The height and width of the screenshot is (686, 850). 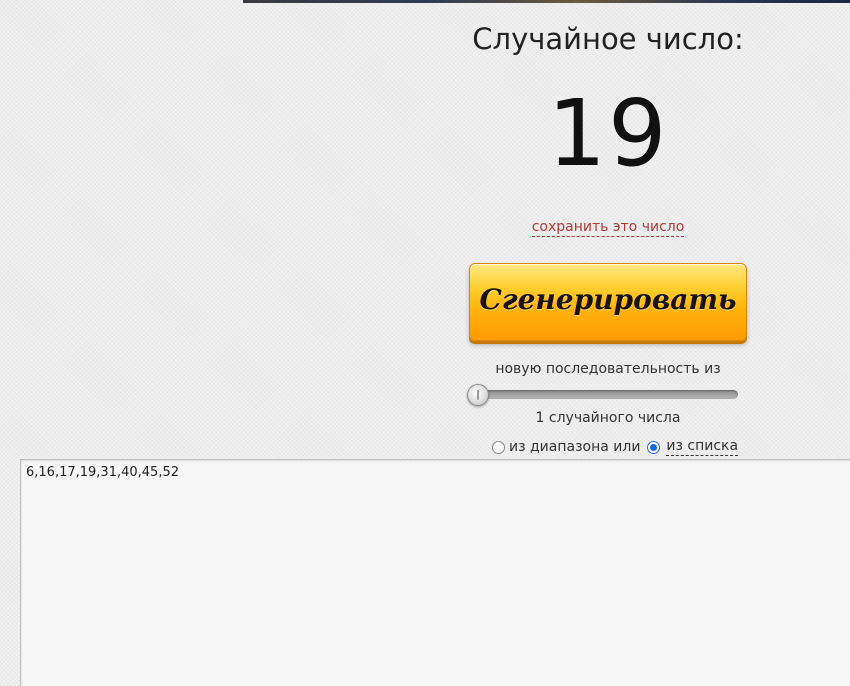 I want to click on save-number-link-wrap: сохранить это число, so click(x=608, y=228).